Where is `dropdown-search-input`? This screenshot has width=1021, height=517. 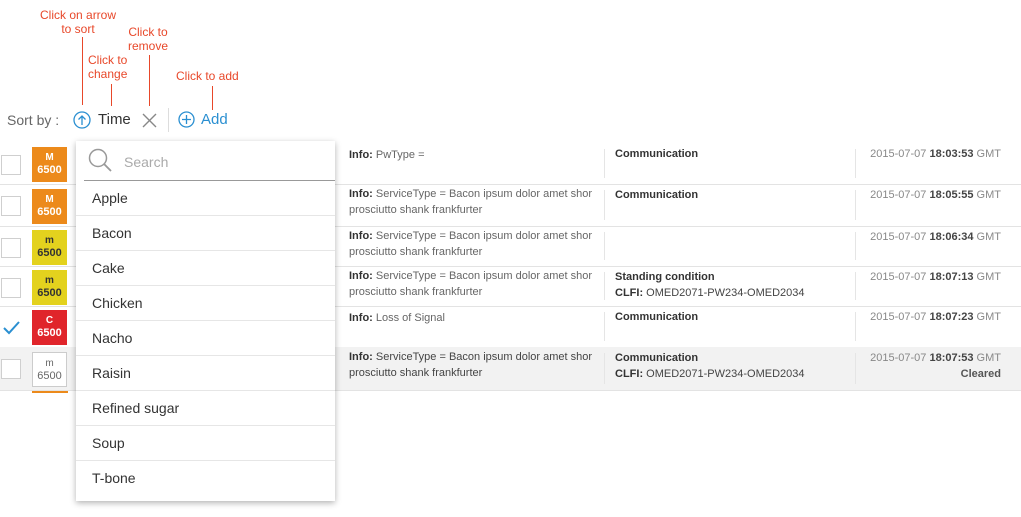
dropdown-search-input is located at coordinates (224, 162).